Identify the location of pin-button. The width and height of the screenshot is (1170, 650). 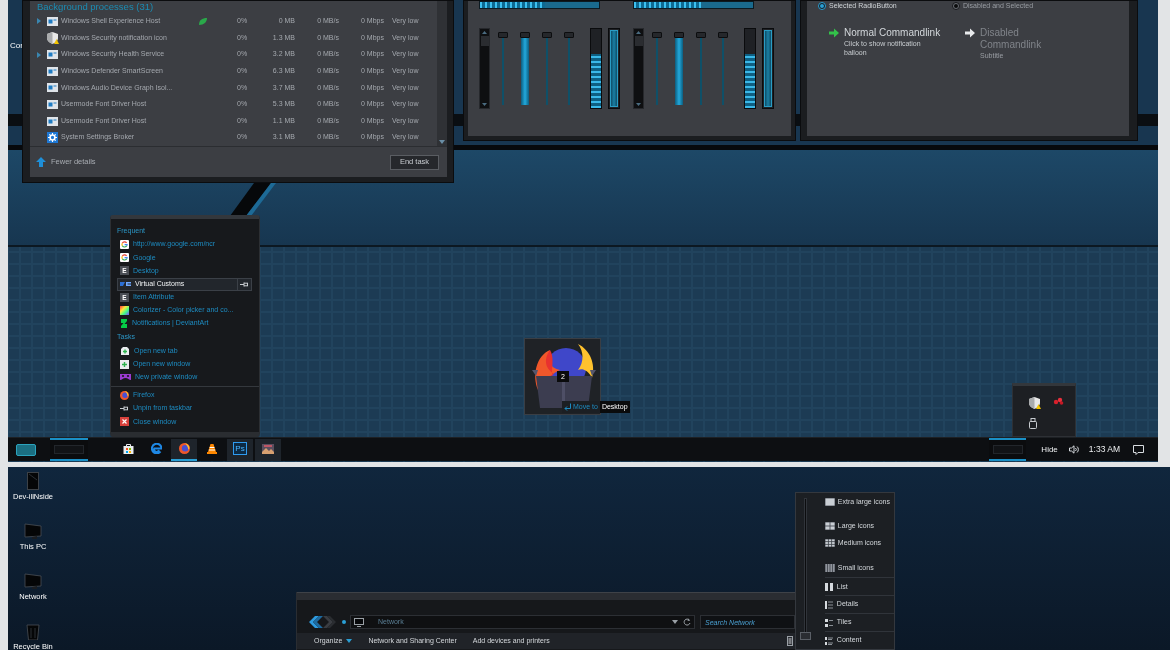
(245, 284).